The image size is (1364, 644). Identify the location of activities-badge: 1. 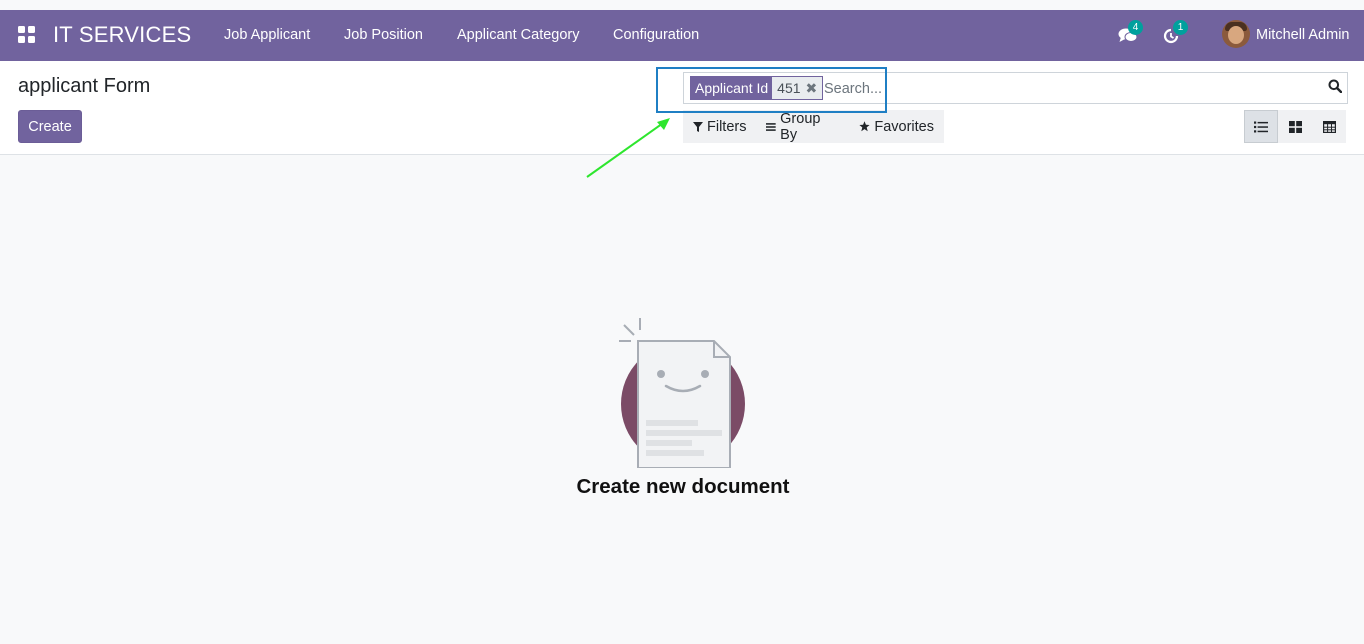
(1180, 27).